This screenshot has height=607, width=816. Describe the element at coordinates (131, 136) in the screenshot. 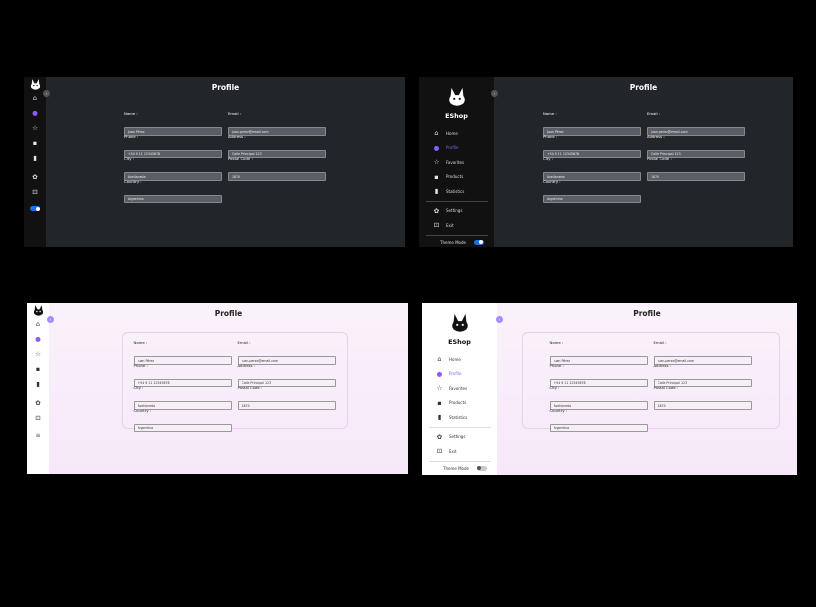

I see `phone-label: Phone :` at that location.